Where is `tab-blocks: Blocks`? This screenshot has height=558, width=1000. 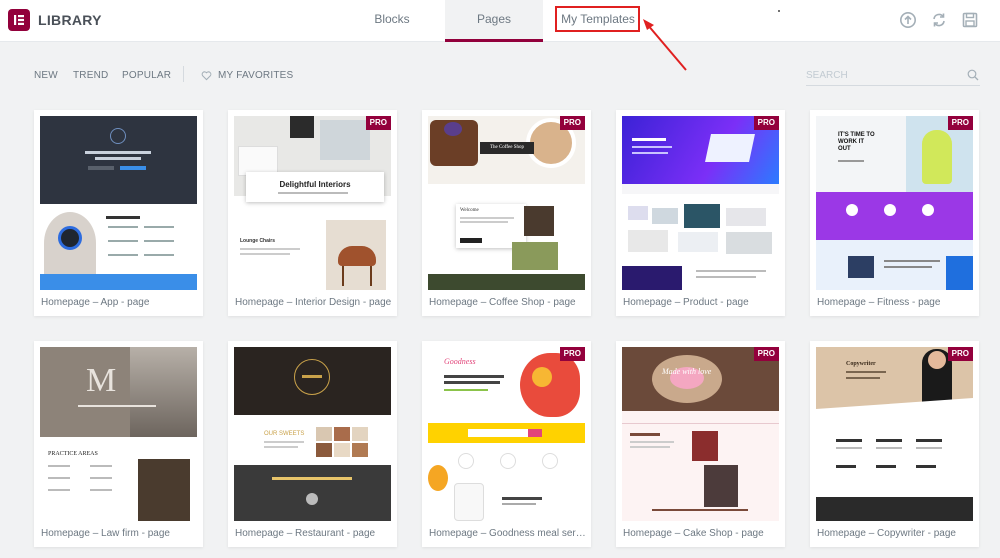 tab-blocks: Blocks is located at coordinates (392, 21).